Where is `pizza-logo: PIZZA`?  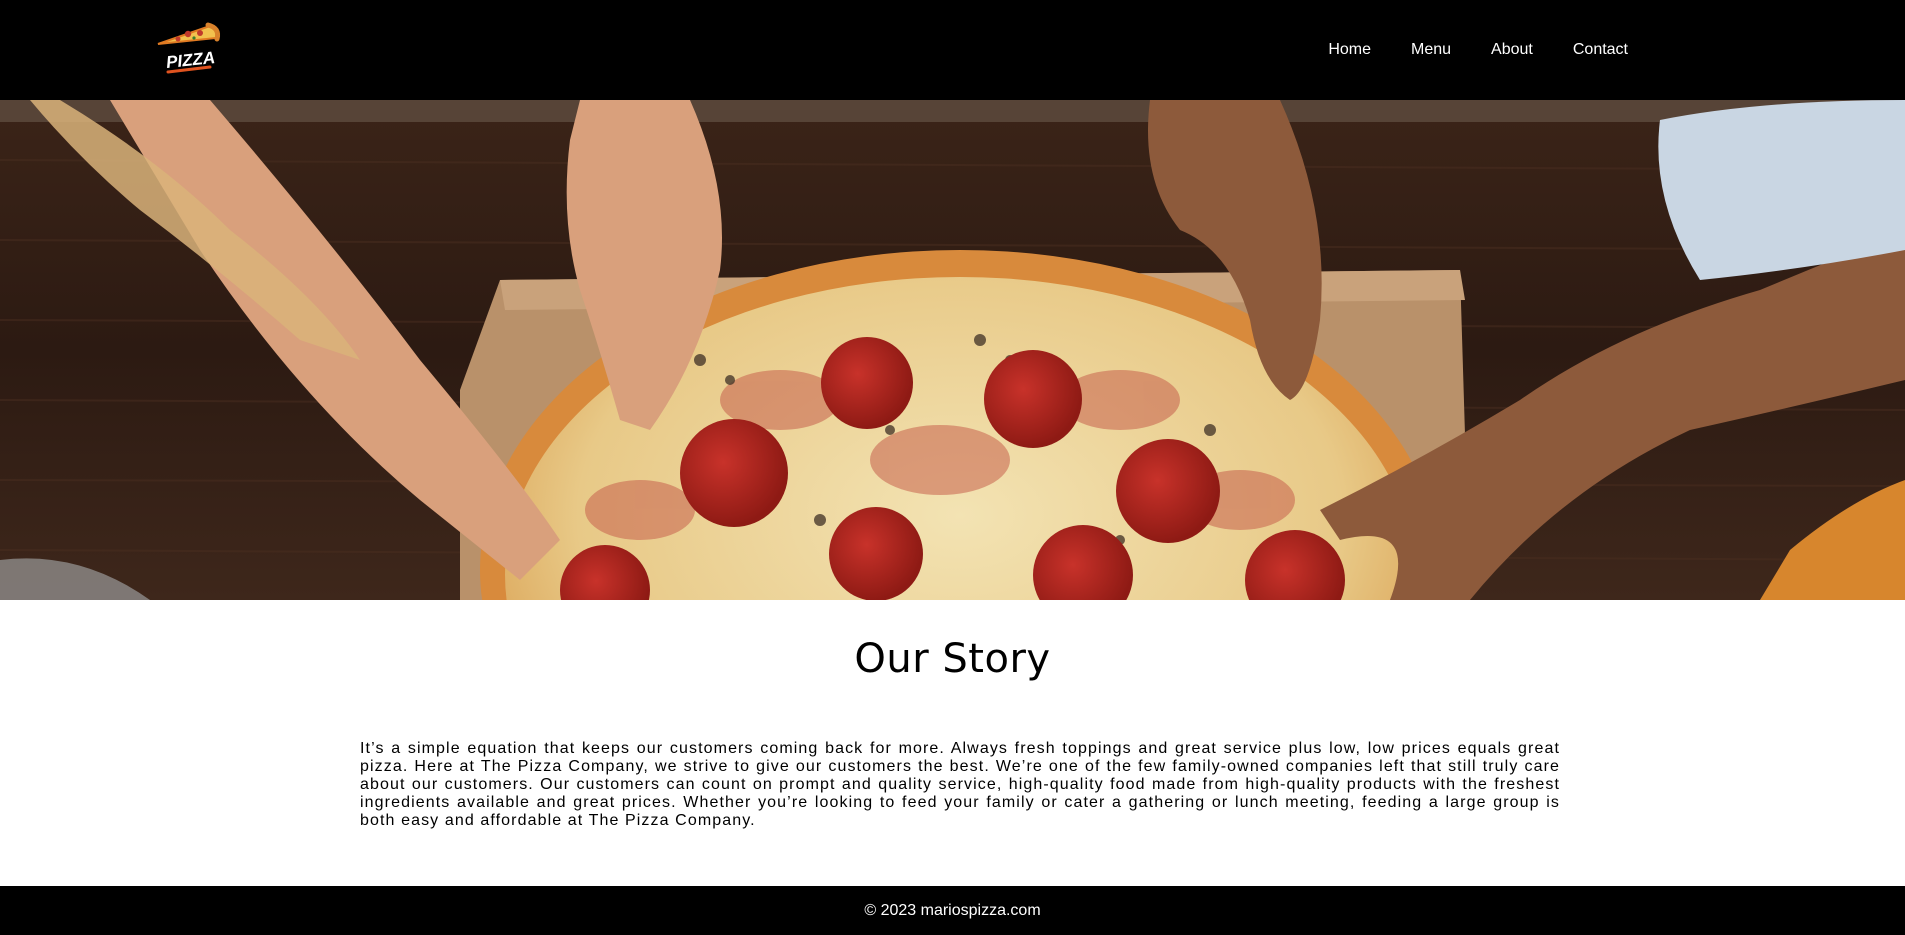
pizza-logo: PIZZA is located at coordinates (186, 50).